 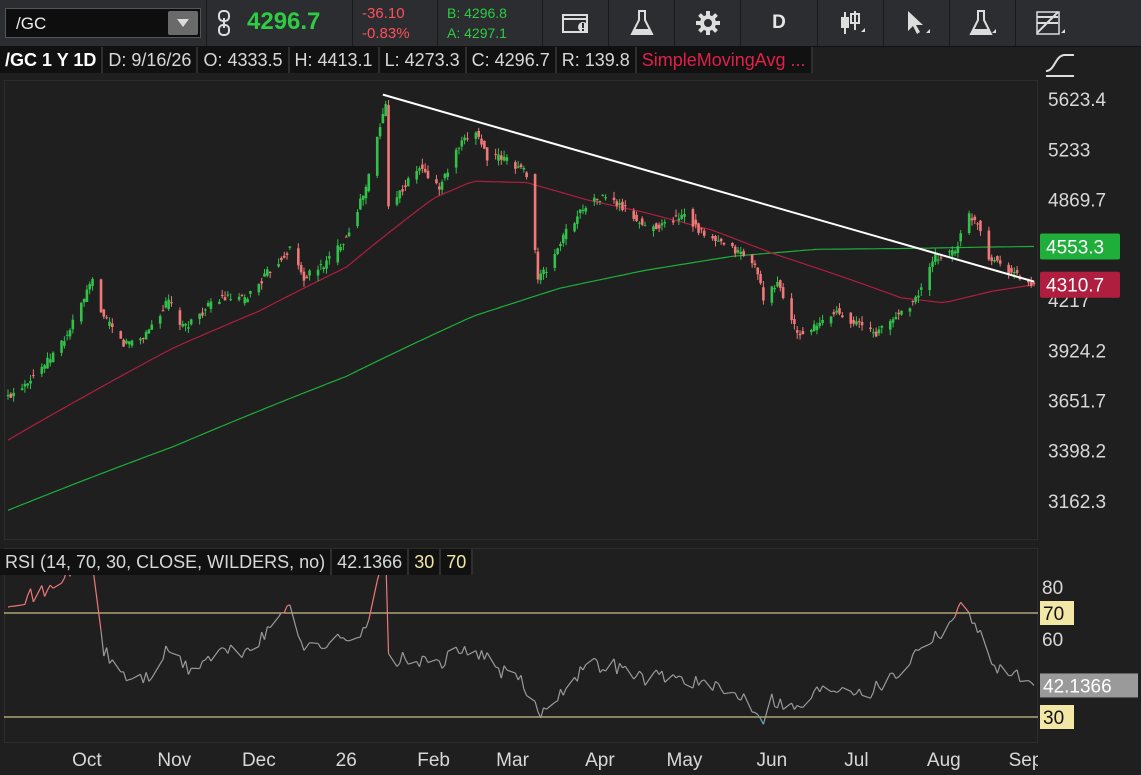 I want to click on price-tick-label: 3651.7, so click(x=1077, y=401).